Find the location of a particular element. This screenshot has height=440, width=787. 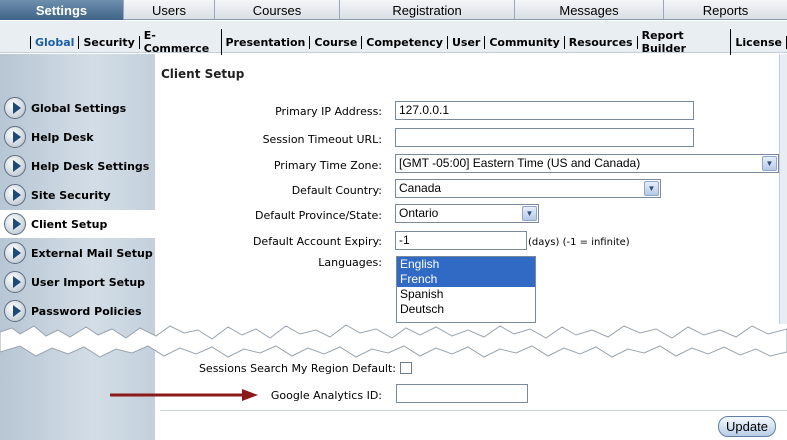

subtab-community: Community is located at coordinates (525, 42).